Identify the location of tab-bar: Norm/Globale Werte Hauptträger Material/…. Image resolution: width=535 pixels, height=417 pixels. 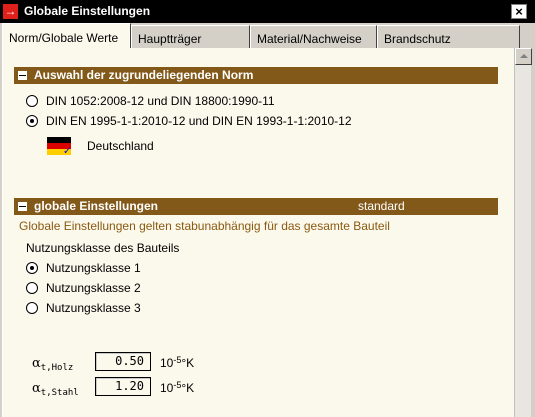
(267, 35).